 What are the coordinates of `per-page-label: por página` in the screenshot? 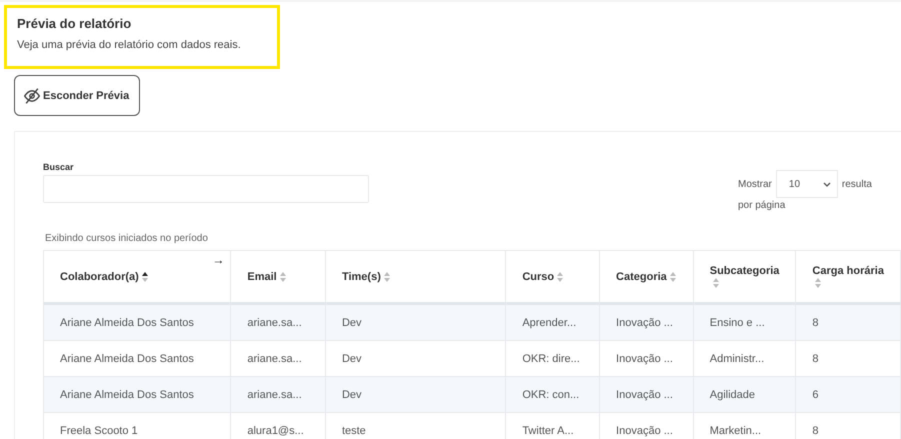 It's located at (762, 205).